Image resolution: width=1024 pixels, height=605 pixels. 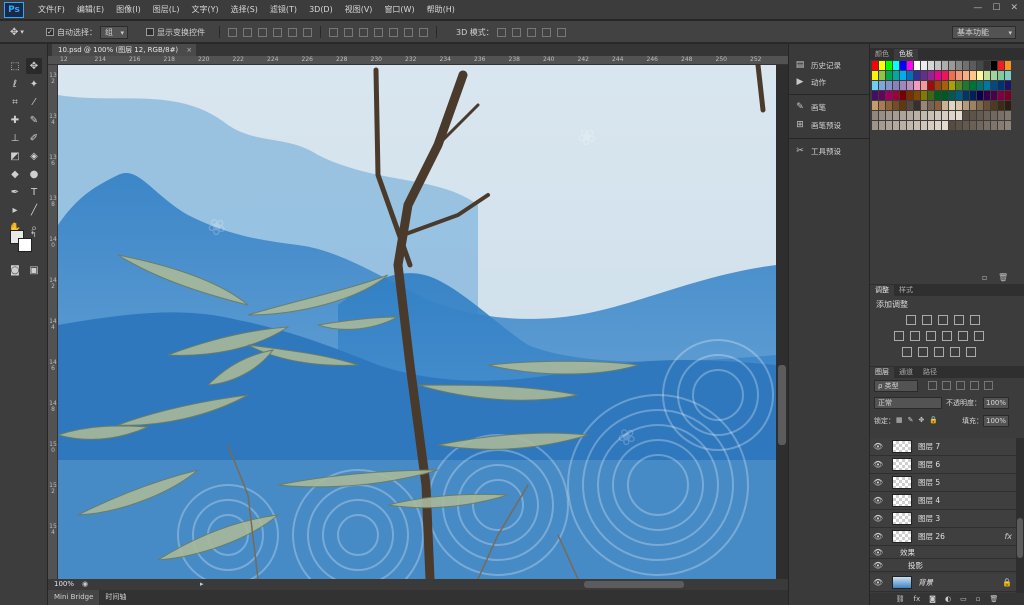 I want to click on layer-row: 👁 图层 26 fx, so click(x=943, y=537).